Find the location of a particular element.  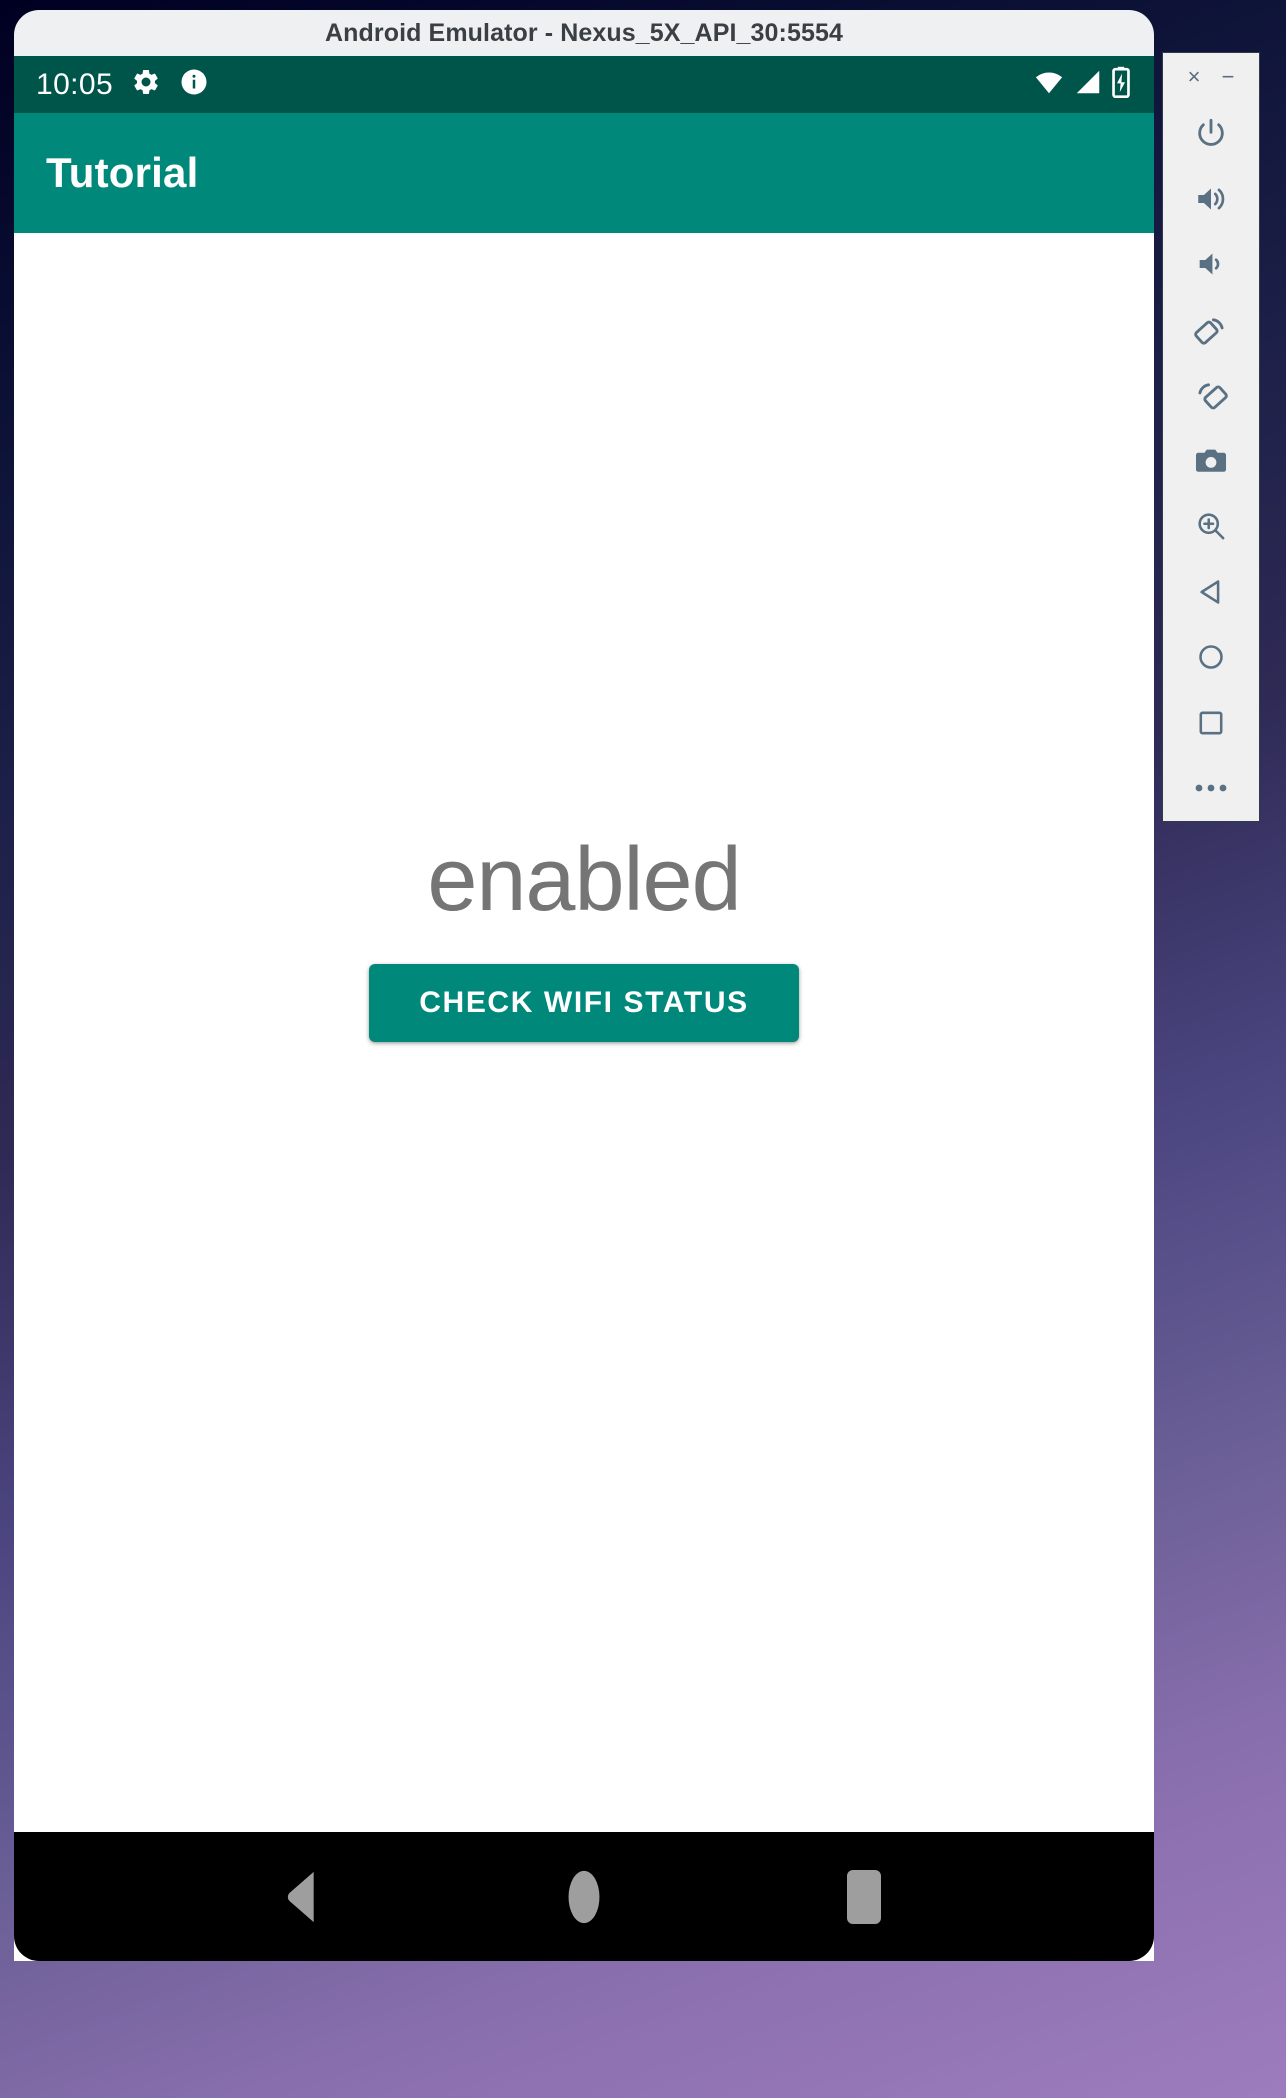

power-icon is located at coordinates (1211, 133).